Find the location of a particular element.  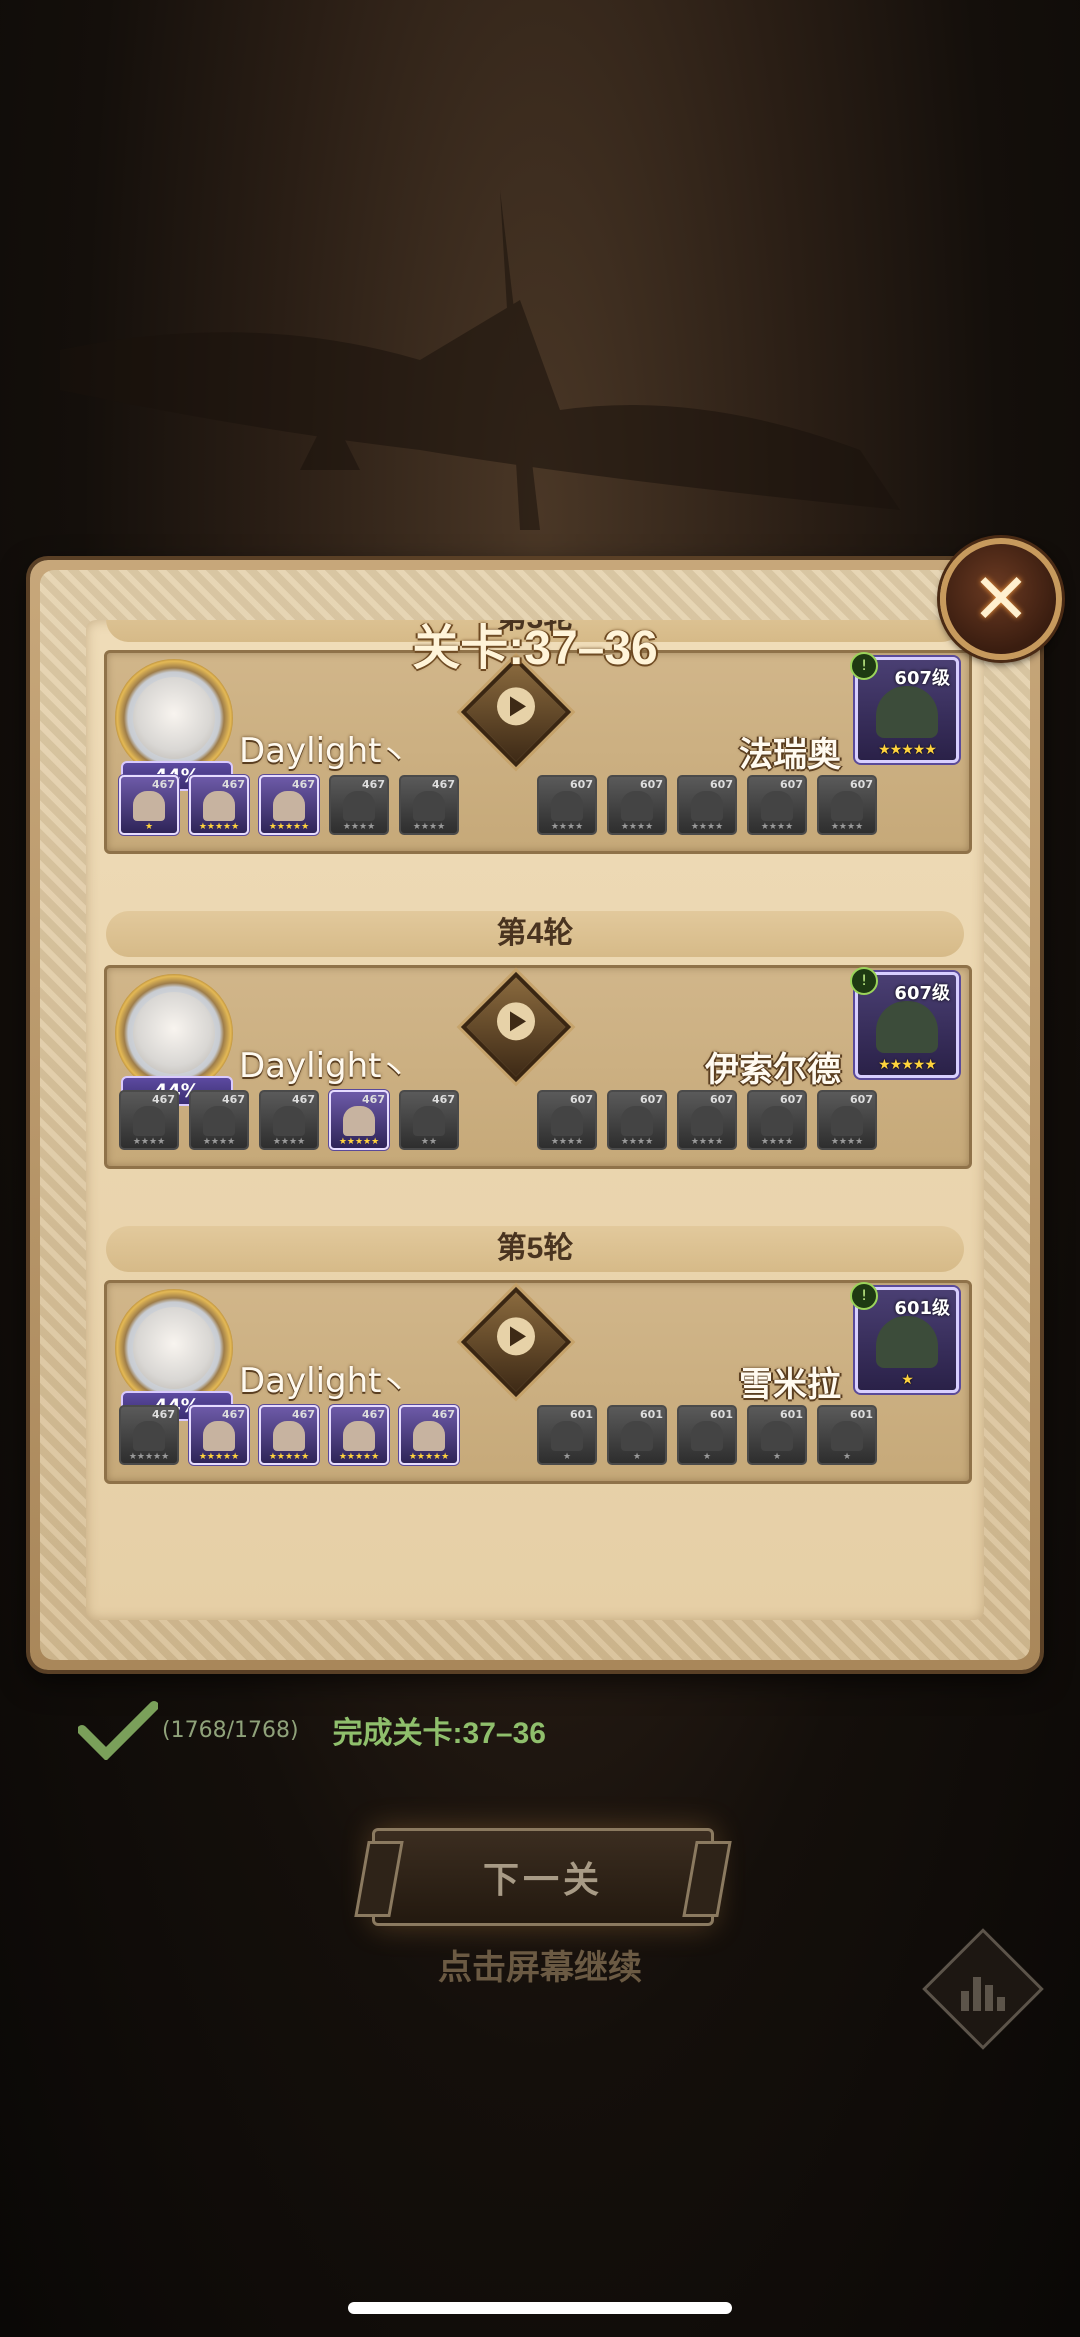

enemy-portrait: ! 601级 ★ is located at coordinates (904, 1337).